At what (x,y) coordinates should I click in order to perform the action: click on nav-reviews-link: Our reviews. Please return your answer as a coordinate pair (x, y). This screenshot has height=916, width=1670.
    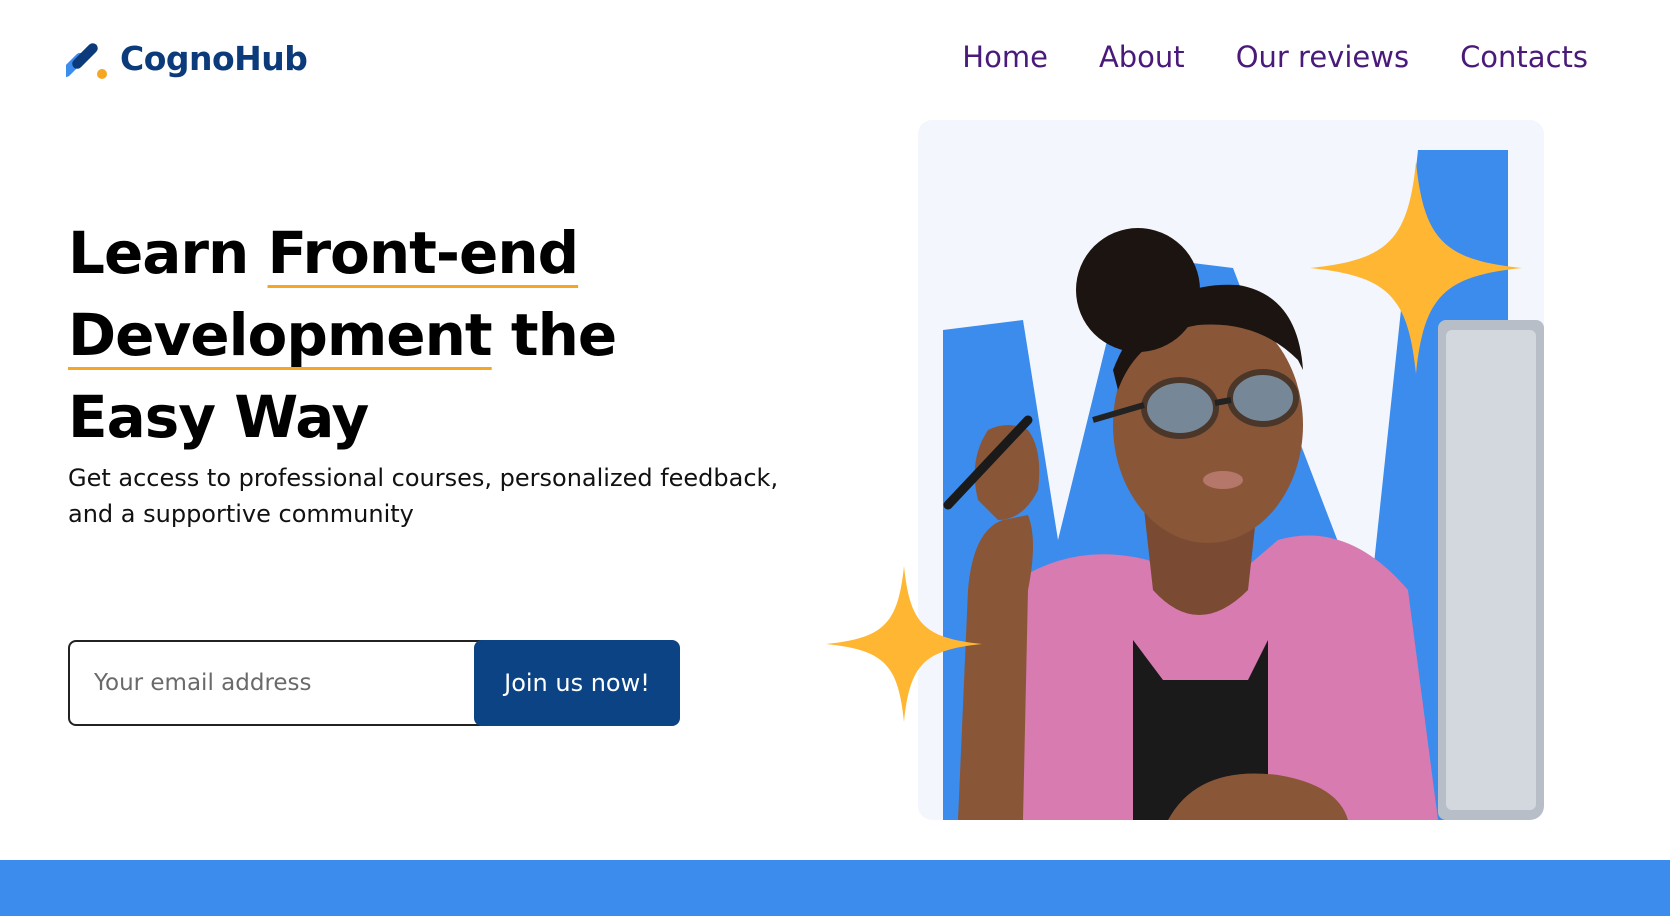
    Looking at the image, I should click on (1322, 57).